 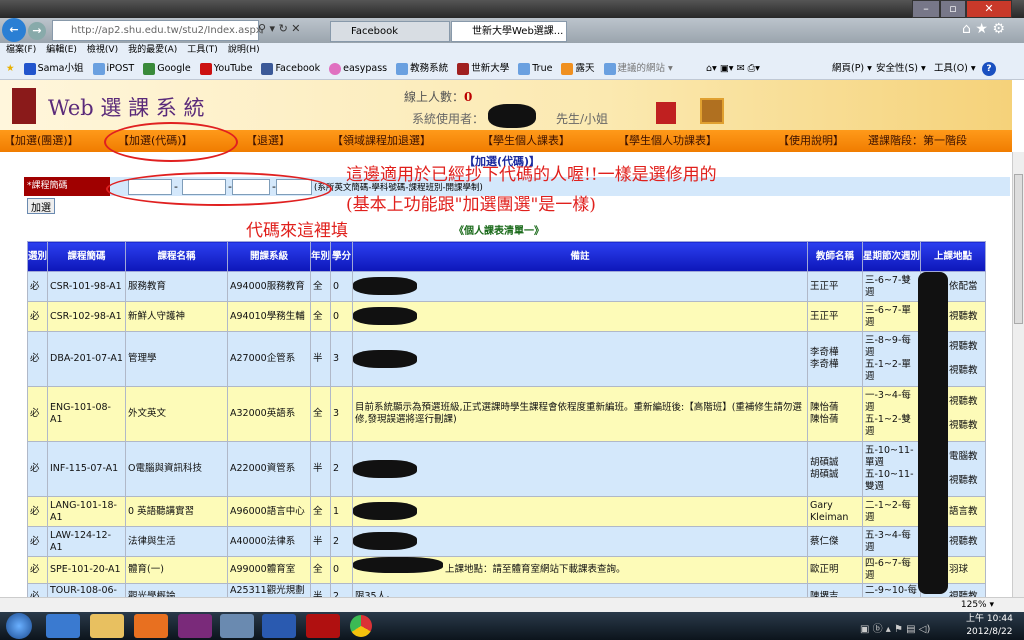 What do you see at coordinates (244, 50) in the screenshot?
I see `menu-help: 說明(H)` at bounding box center [244, 50].